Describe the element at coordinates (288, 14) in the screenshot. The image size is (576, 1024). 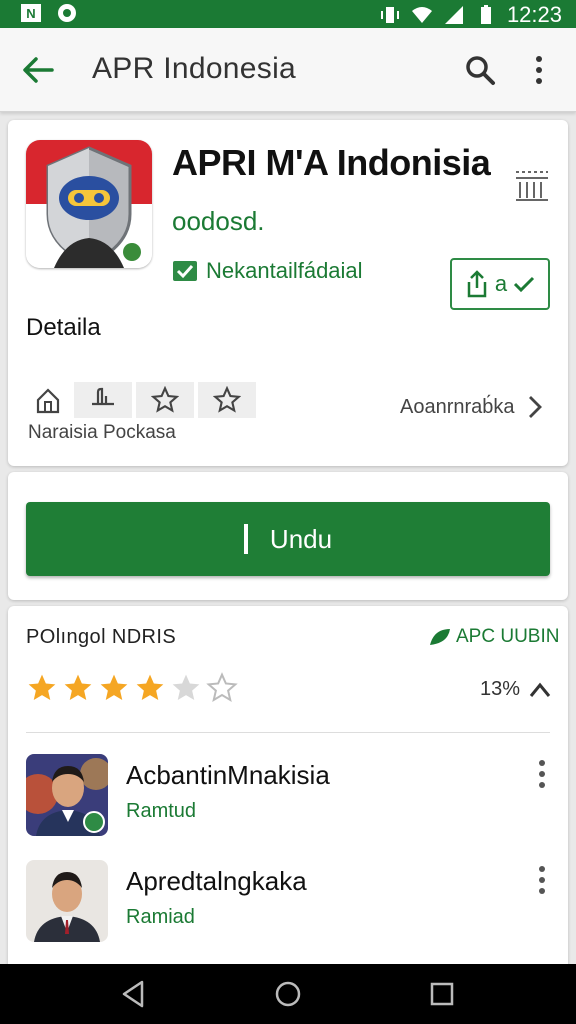
I see `status-bar: N 12:23` at that location.